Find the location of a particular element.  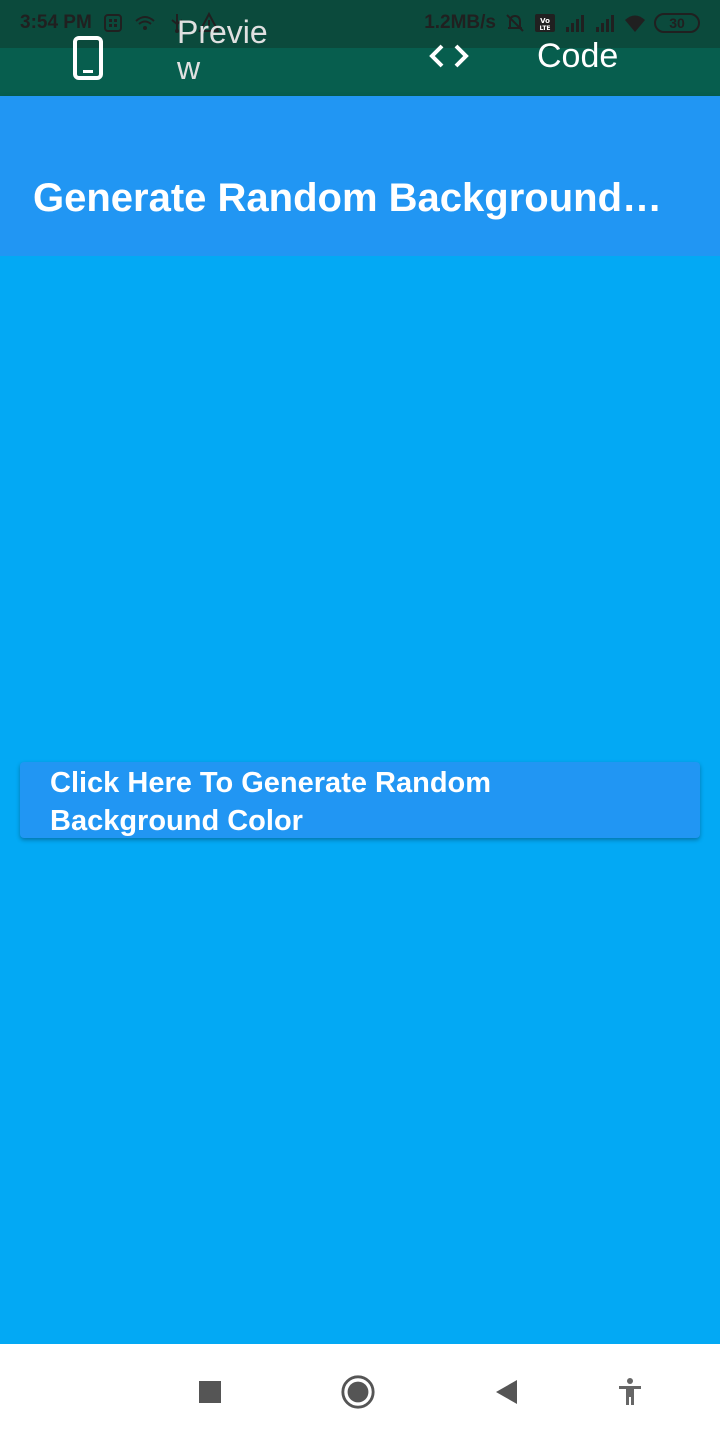

volte-icon: Vo LTE is located at coordinates (545, 23).